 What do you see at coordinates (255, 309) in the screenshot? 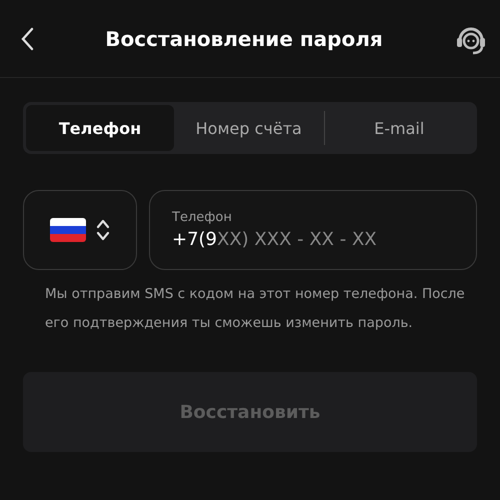
I see `hint-text: Мы отправим SMS с кодом на этот номер телефона. После его подтверждения ты сможешь изменить пароль.` at bounding box center [255, 309].